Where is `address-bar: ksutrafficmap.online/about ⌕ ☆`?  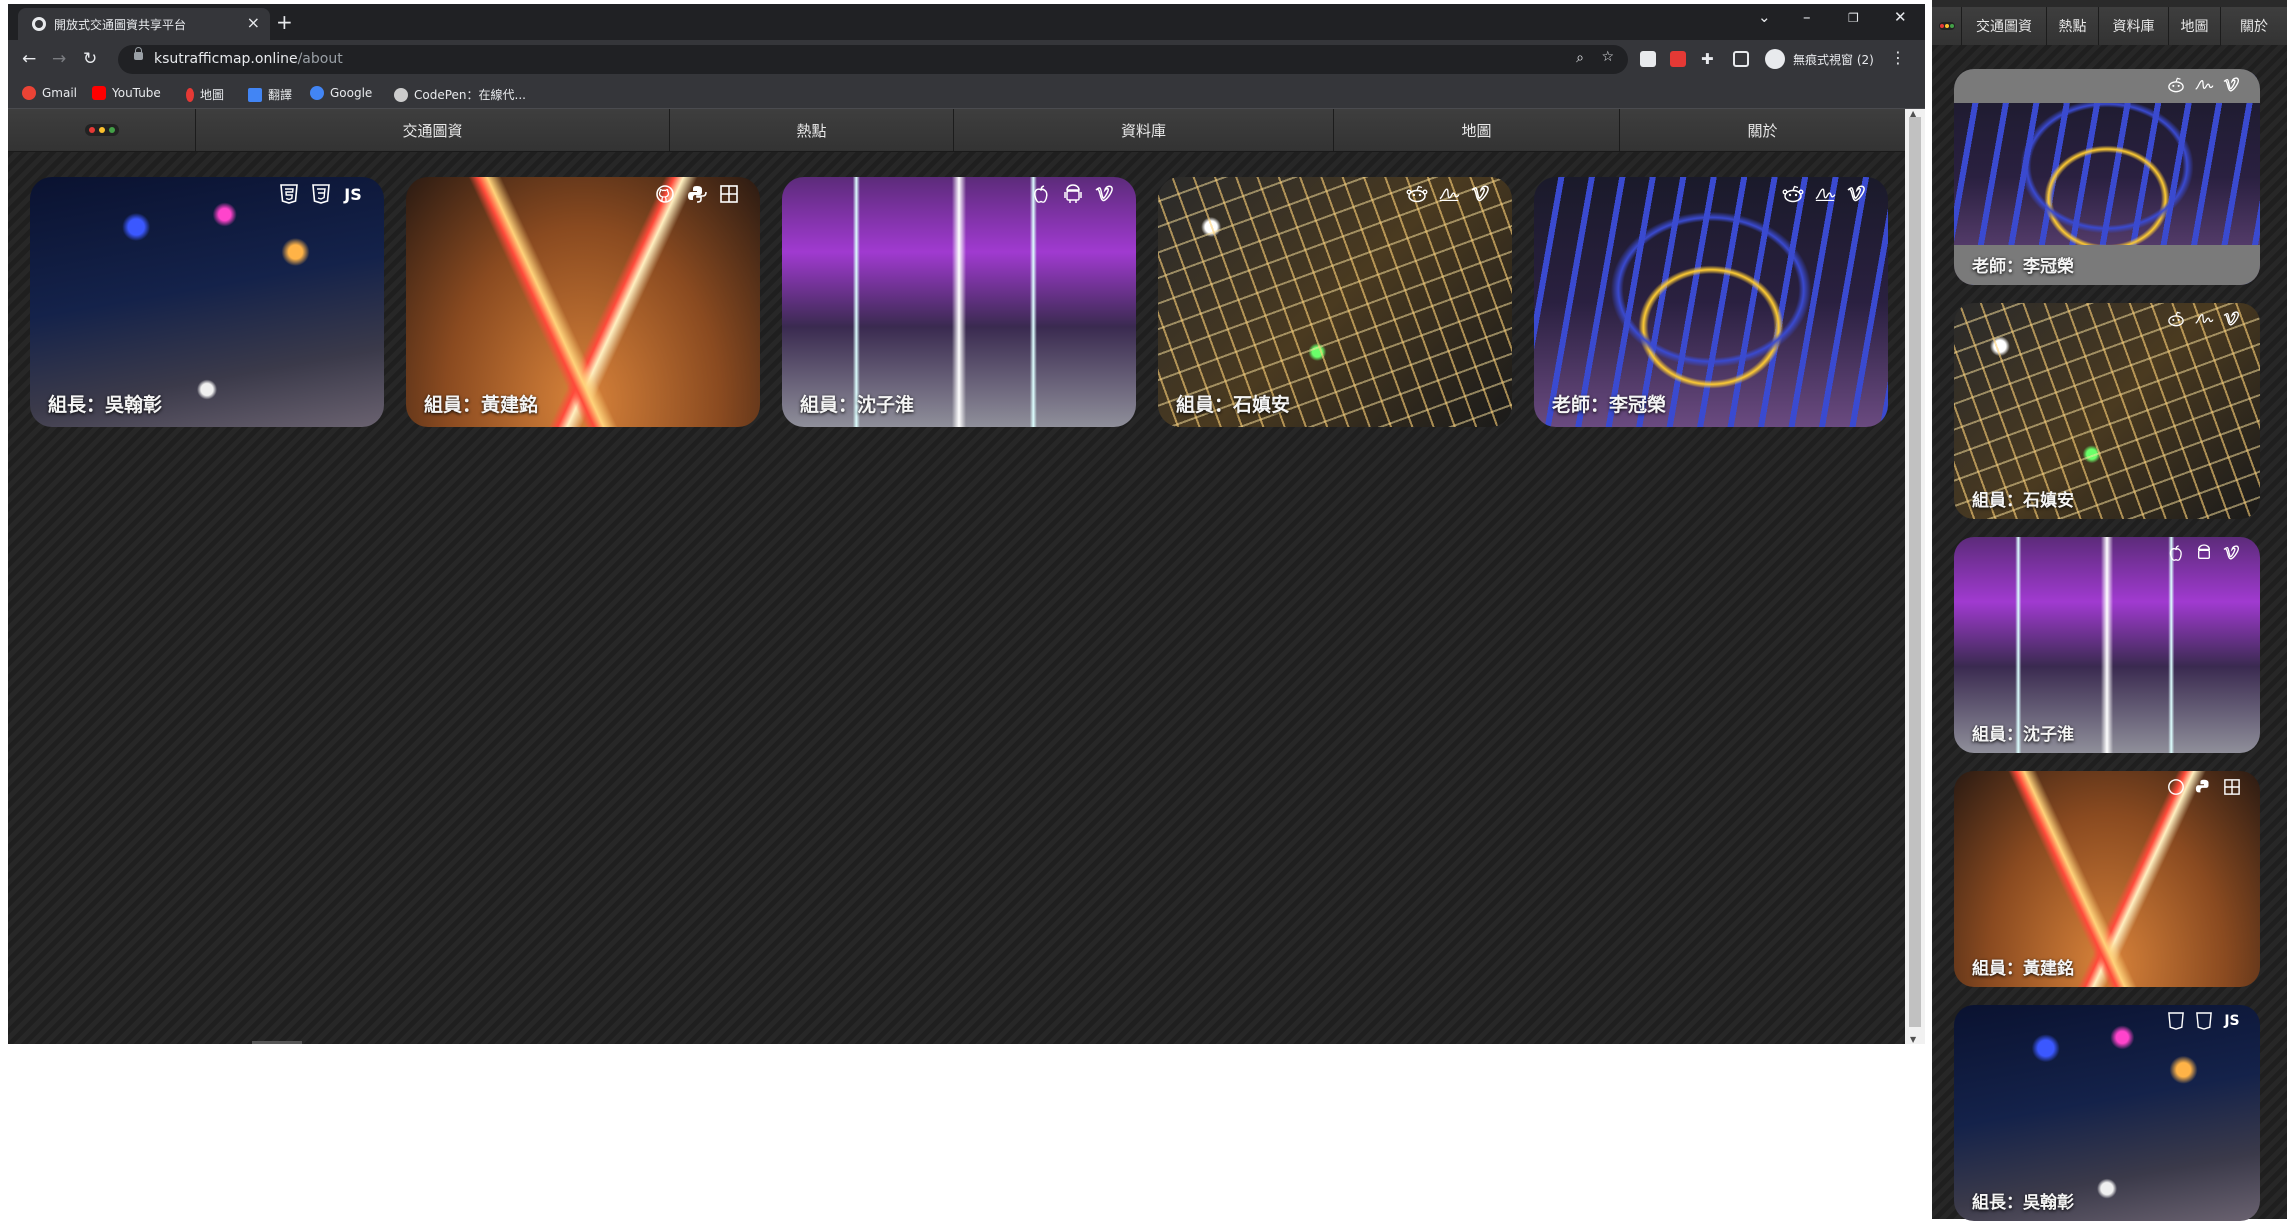 address-bar: ksutrafficmap.online/about ⌕ ☆ is located at coordinates (873, 59).